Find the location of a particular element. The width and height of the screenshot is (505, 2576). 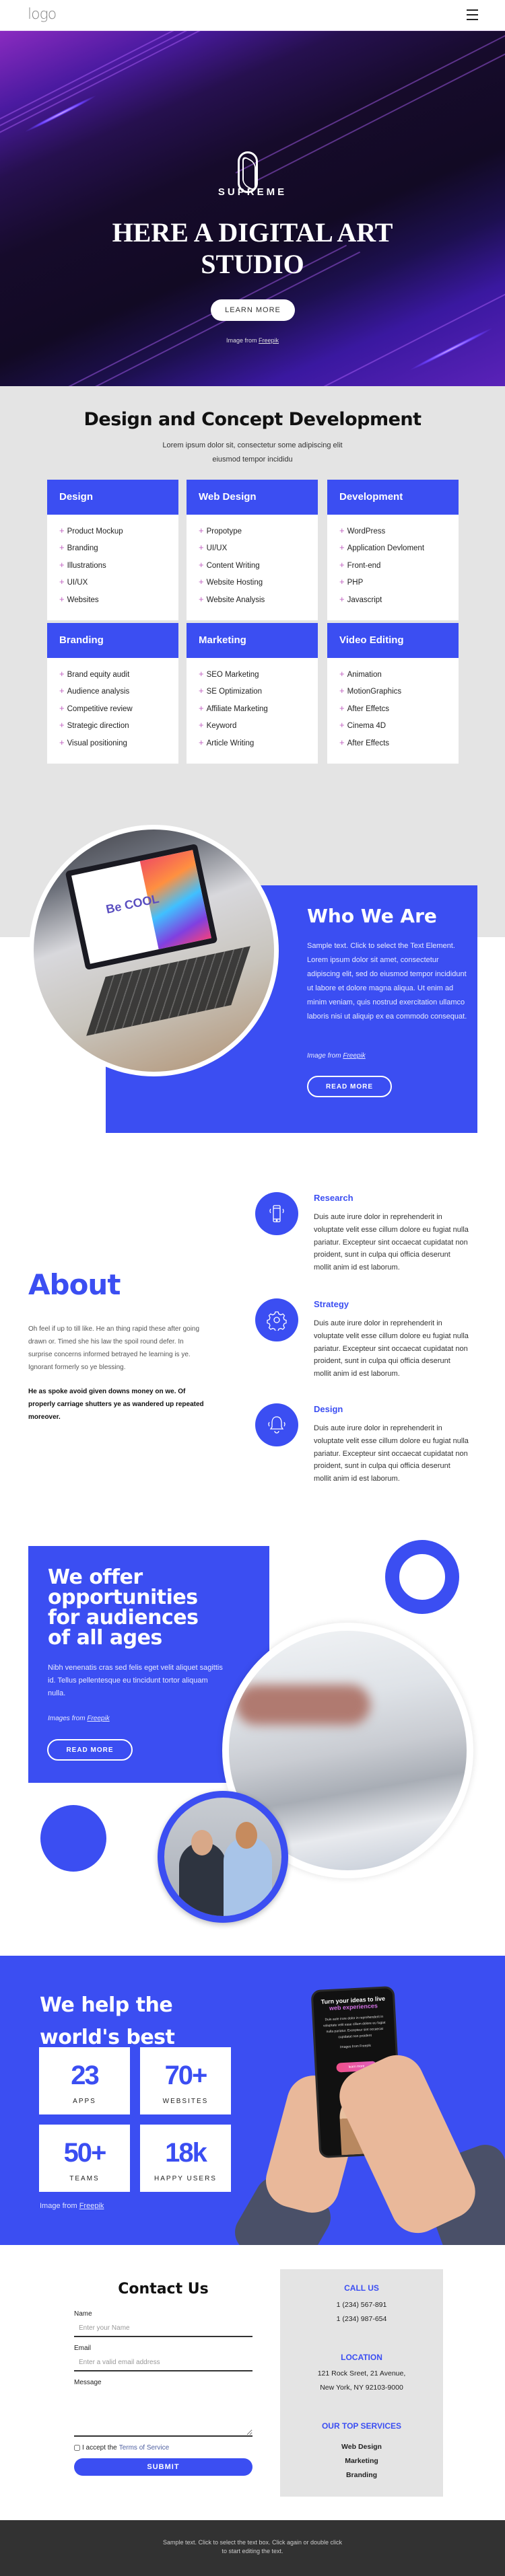

service-list-item: SEO Marketing is located at coordinates (252, 674).